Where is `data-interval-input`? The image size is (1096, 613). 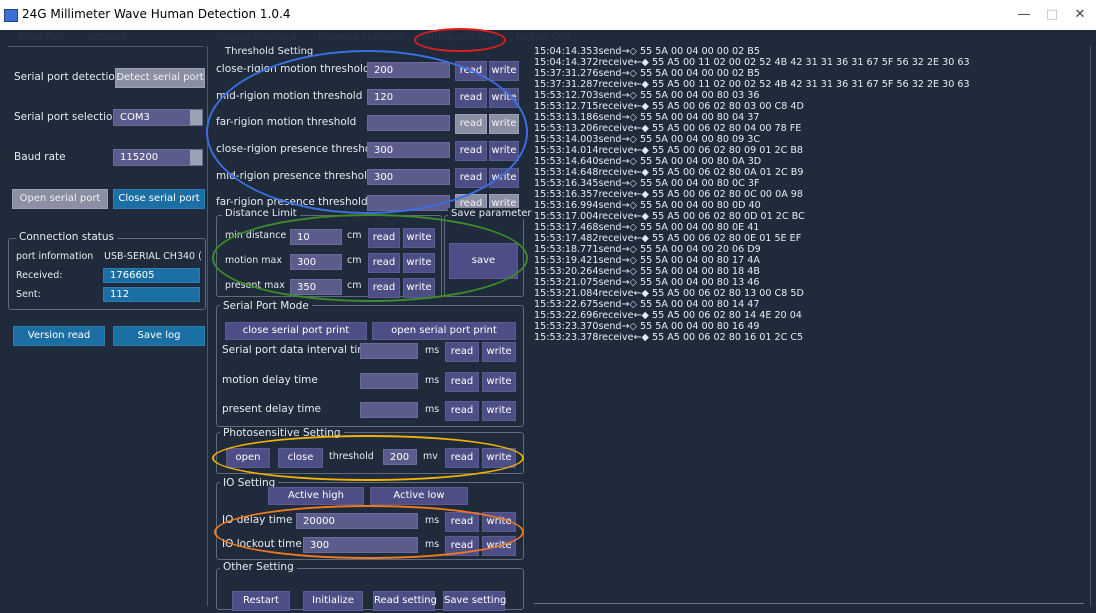 data-interval-input is located at coordinates (389, 351).